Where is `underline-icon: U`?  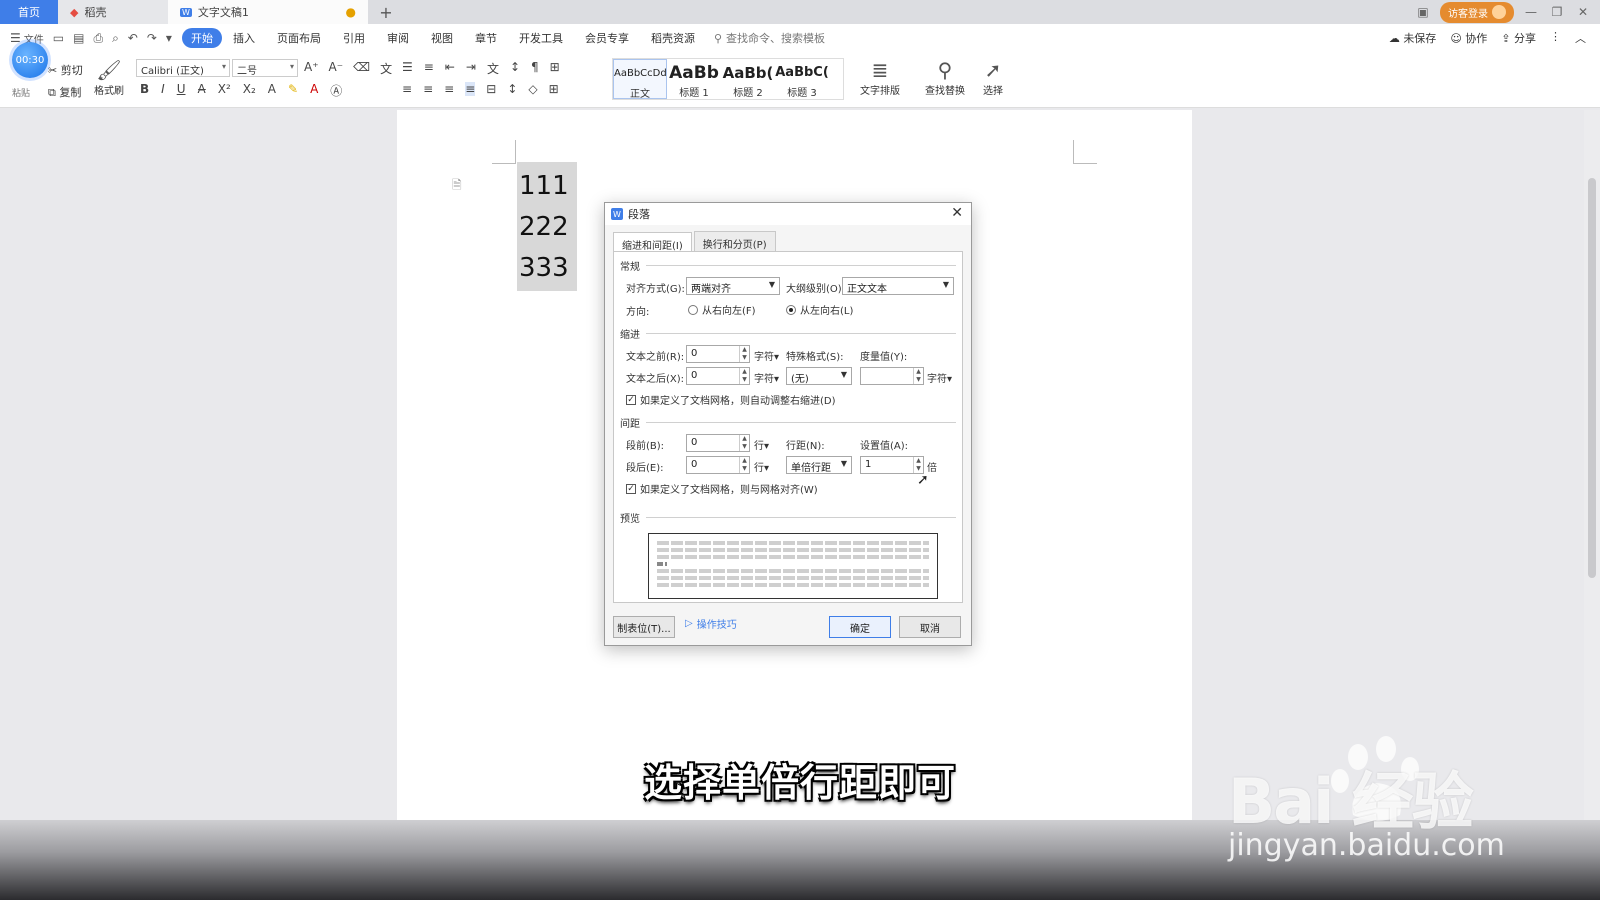 underline-icon: U is located at coordinates (181, 90).